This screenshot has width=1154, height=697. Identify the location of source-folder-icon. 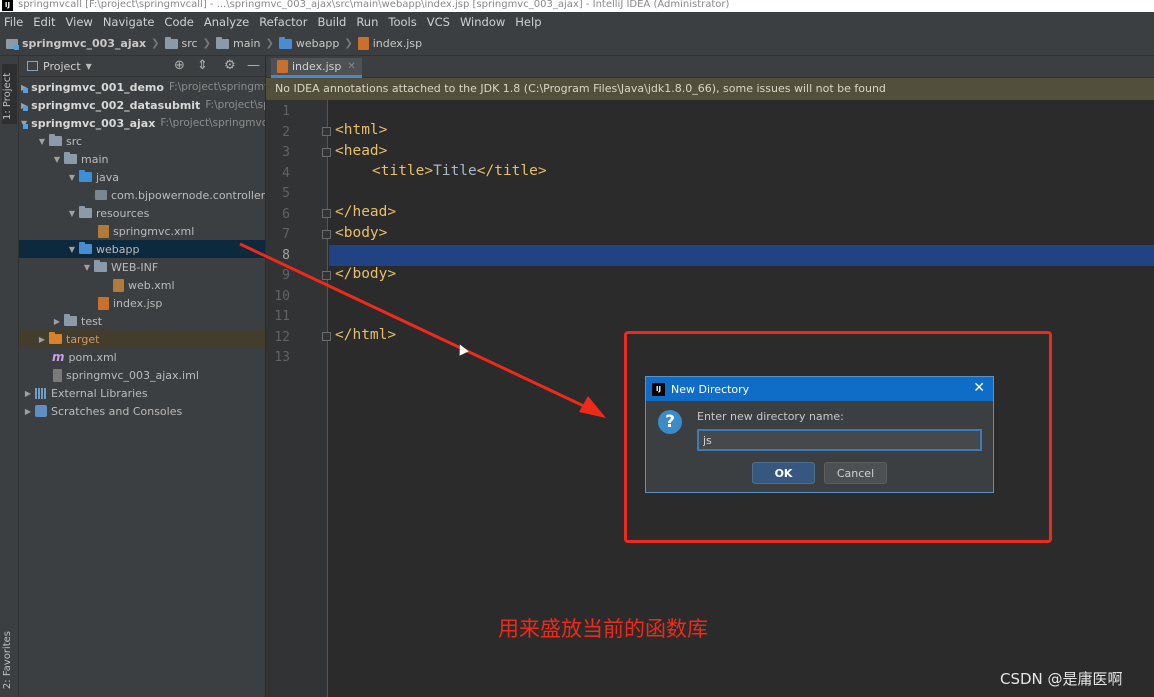
(85, 176).